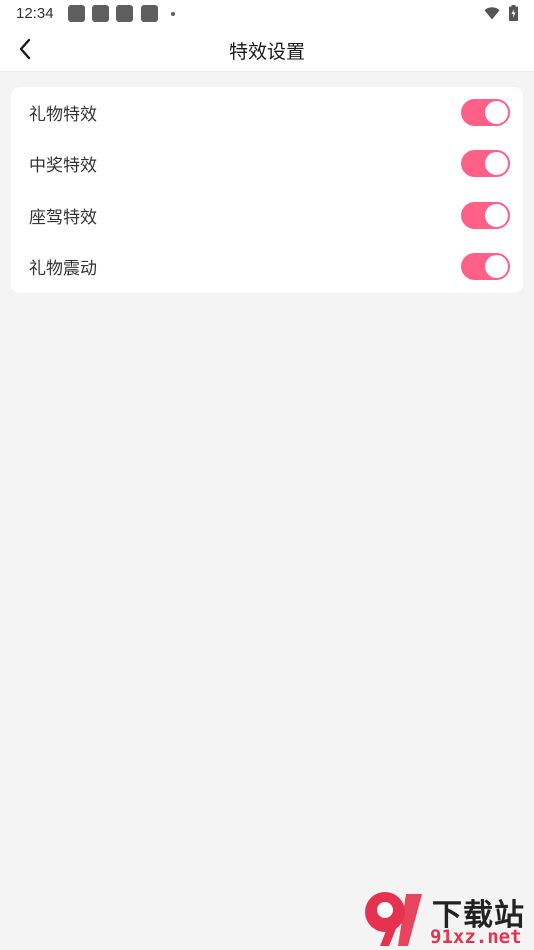 The width and height of the screenshot is (534, 950). I want to click on app-bar: 特效设置, so click(267, 50).